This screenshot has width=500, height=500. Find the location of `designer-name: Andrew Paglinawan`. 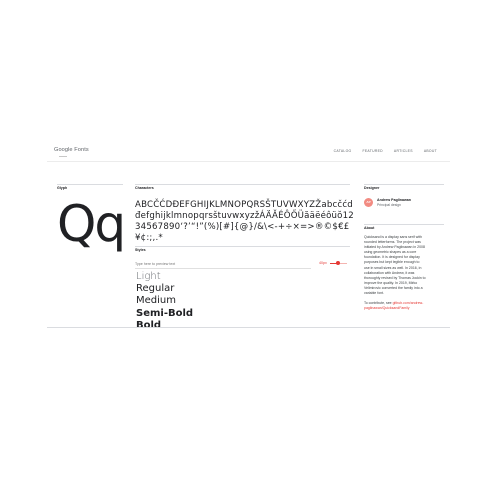

designer-name: Andrew Paglinawan is located at coordinates (394, 200).